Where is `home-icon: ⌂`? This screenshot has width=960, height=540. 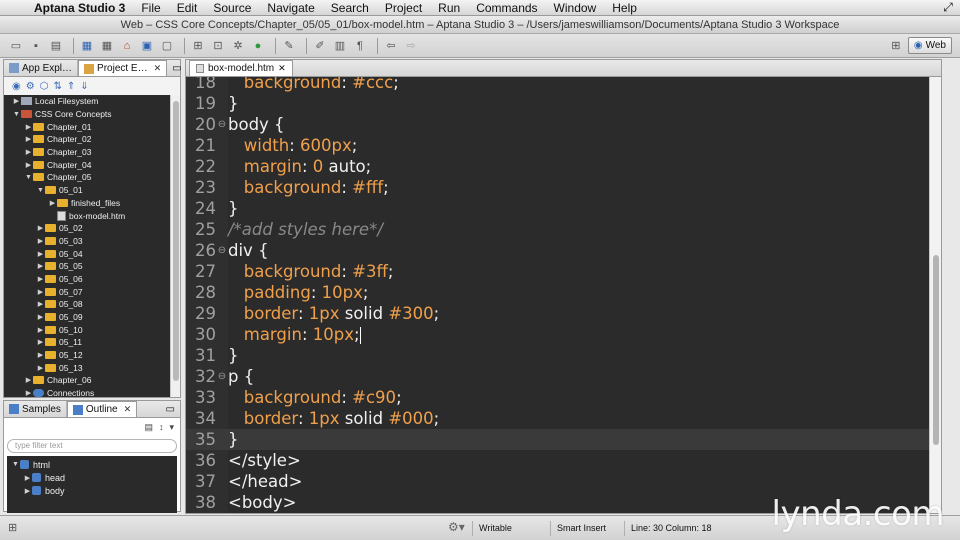
home-icon: ⌂ is located at coordinates (127, 46).